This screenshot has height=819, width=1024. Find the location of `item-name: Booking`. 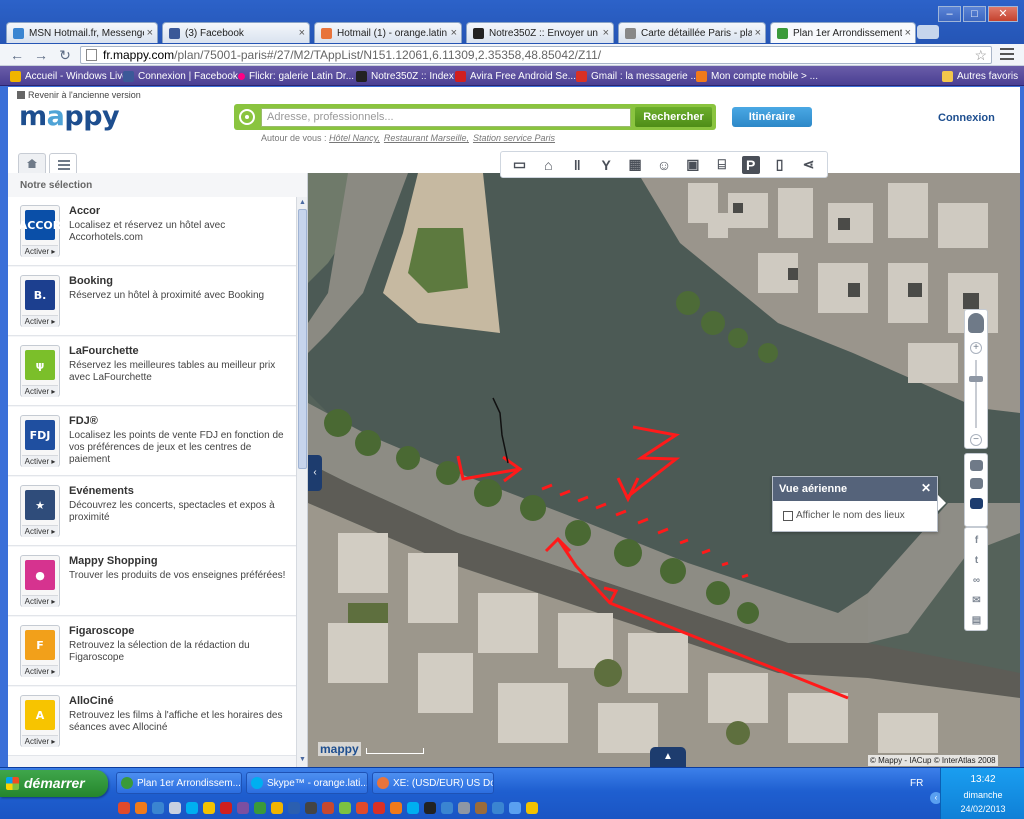

item-name: Booking is located at coordinates (91, 281).